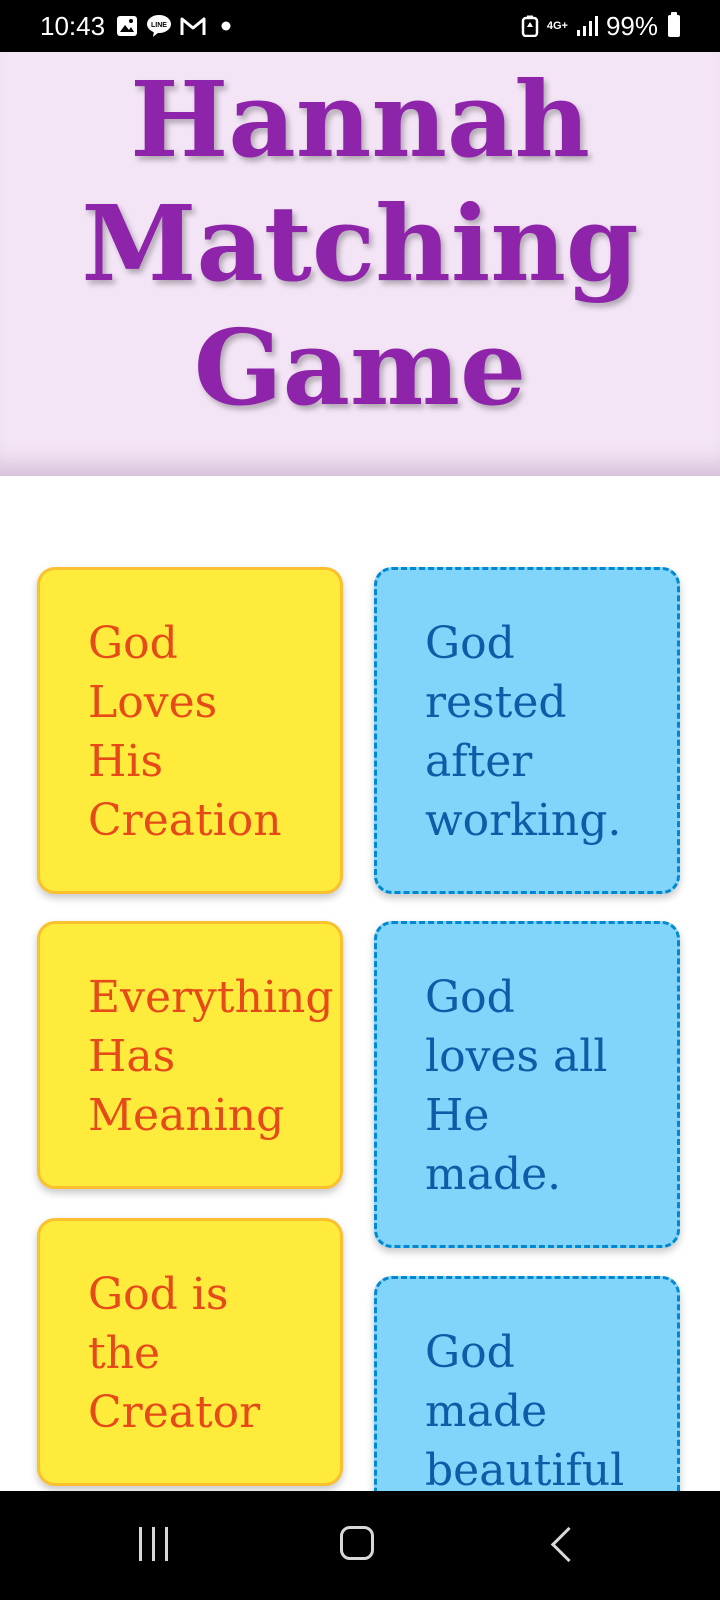 Image resolution: width=720 pixels, height=1600 pixels. Describe the element at coordinates (153, 1544) in the screenshot. I see `recents-icon` at that location.